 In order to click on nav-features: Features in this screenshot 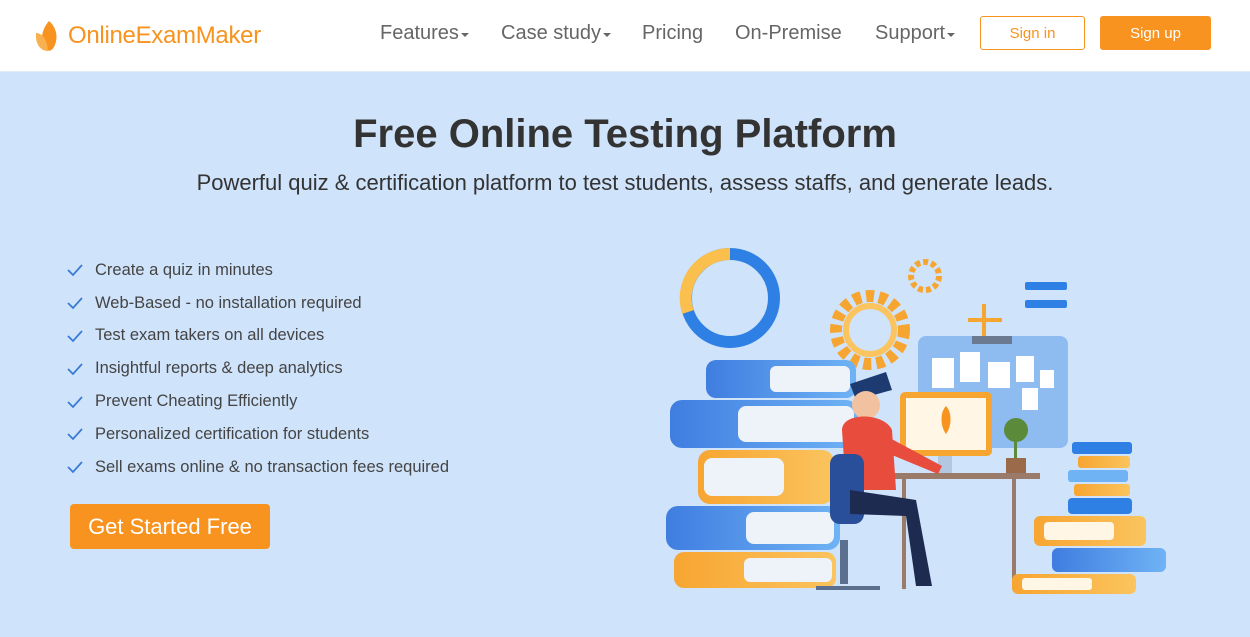, I will do `click(424, 33)`.